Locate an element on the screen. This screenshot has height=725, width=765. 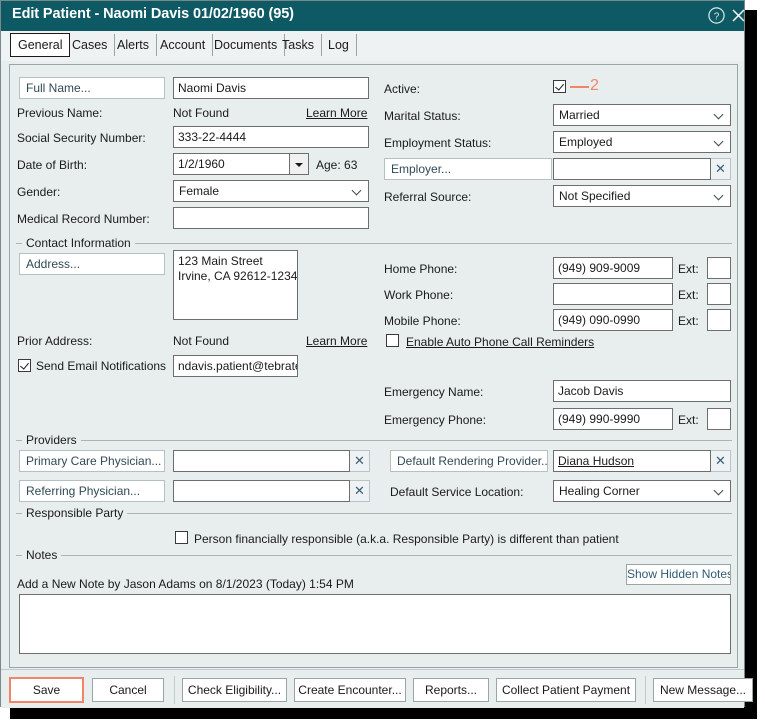
marital-status-select: Married is located at coordinates (642, 115).